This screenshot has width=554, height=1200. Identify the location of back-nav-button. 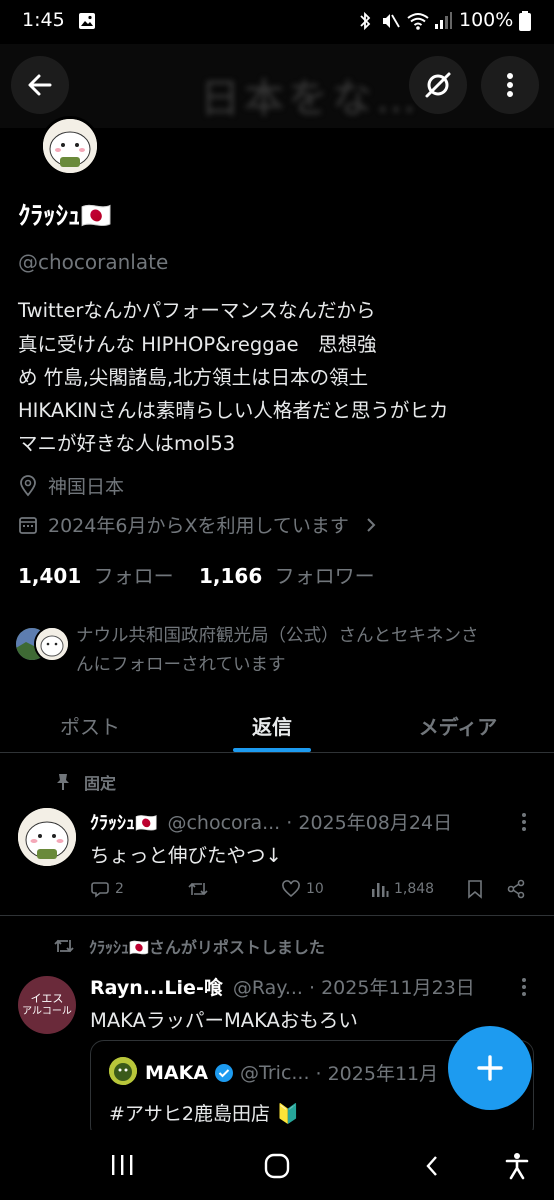
(432, 1166).